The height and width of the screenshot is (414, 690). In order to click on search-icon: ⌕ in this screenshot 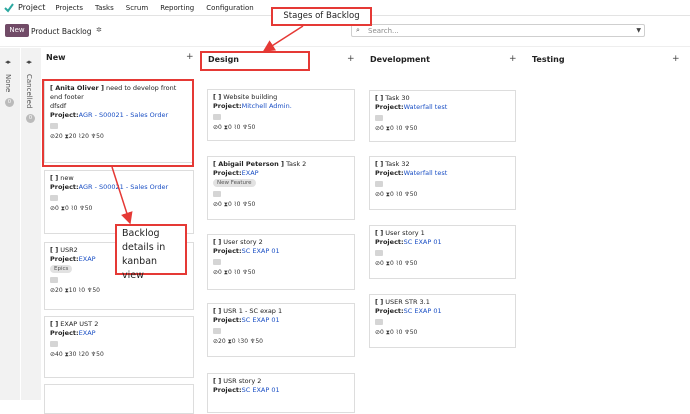, I will do `click(358, 30)`.